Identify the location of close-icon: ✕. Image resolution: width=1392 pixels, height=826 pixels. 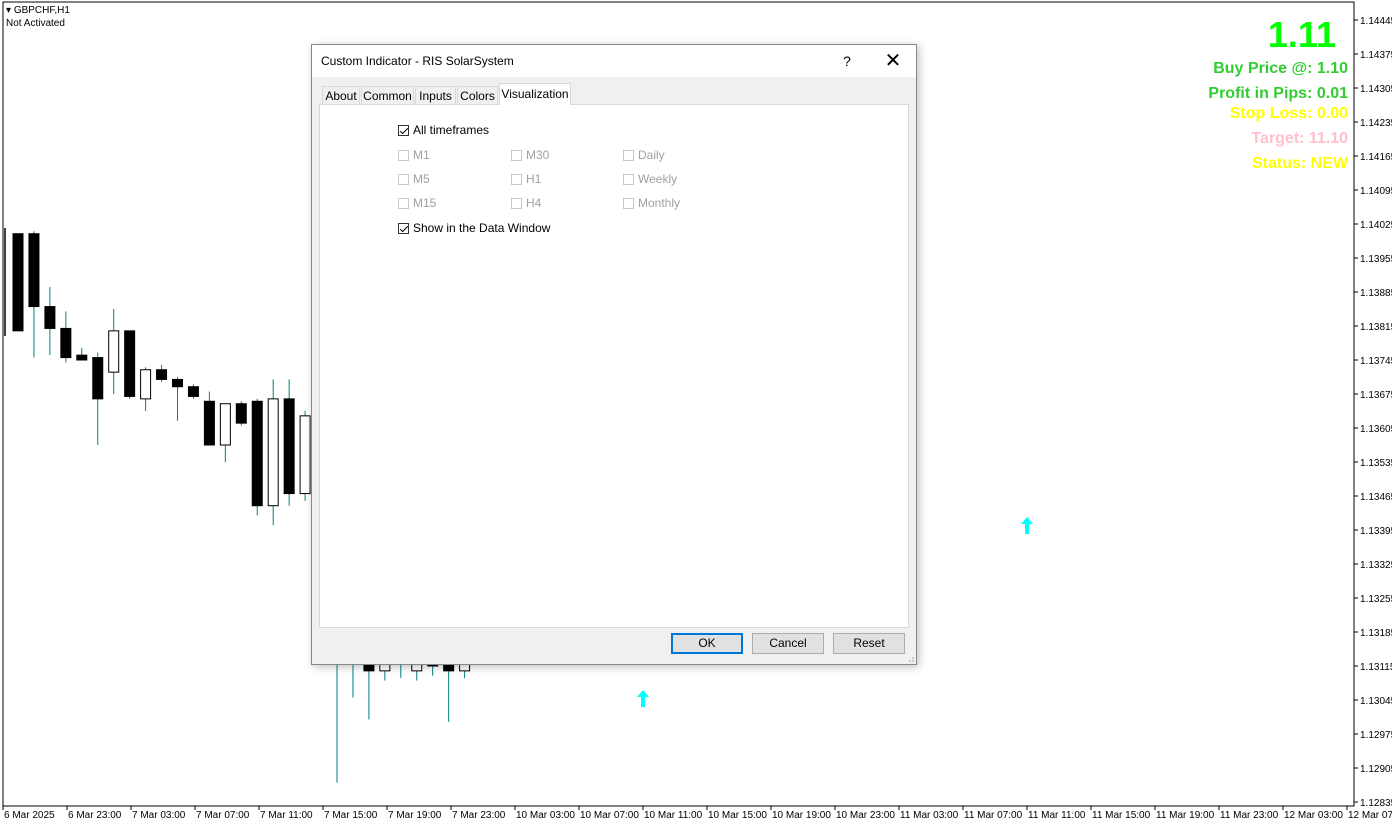
(893, 61).